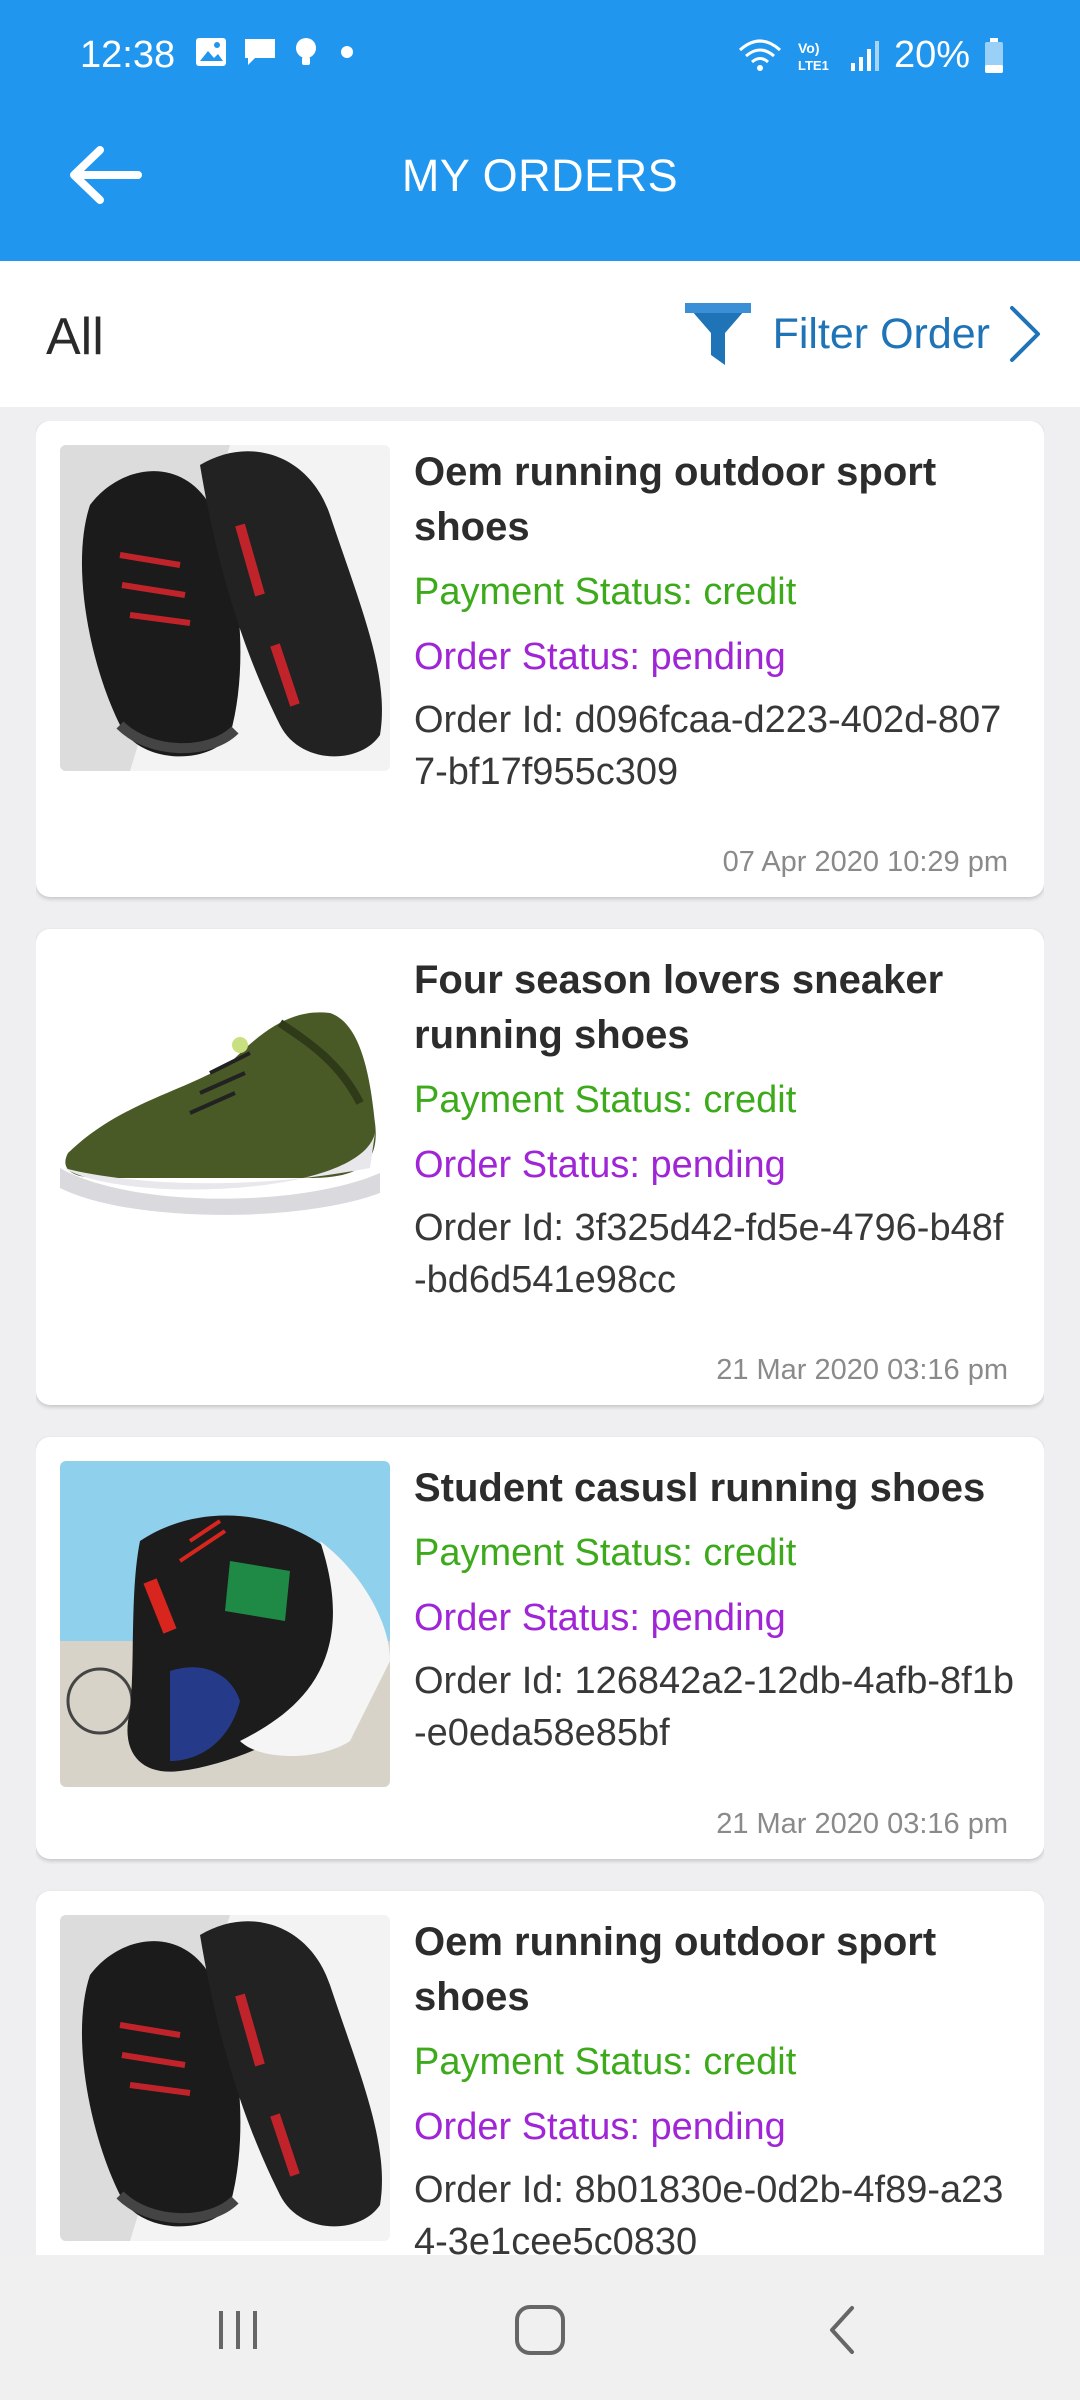  I want to click on recents-button, so click(238, 2330).